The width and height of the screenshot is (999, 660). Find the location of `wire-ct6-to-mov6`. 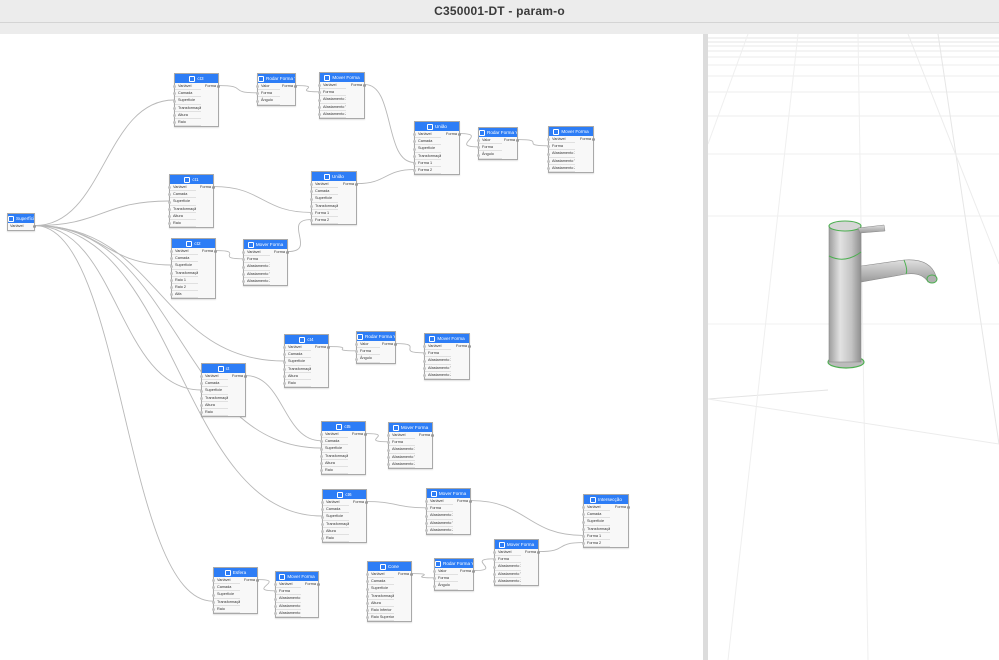

wire-ct6-to-mov6 is located at coordinates (396, 505).